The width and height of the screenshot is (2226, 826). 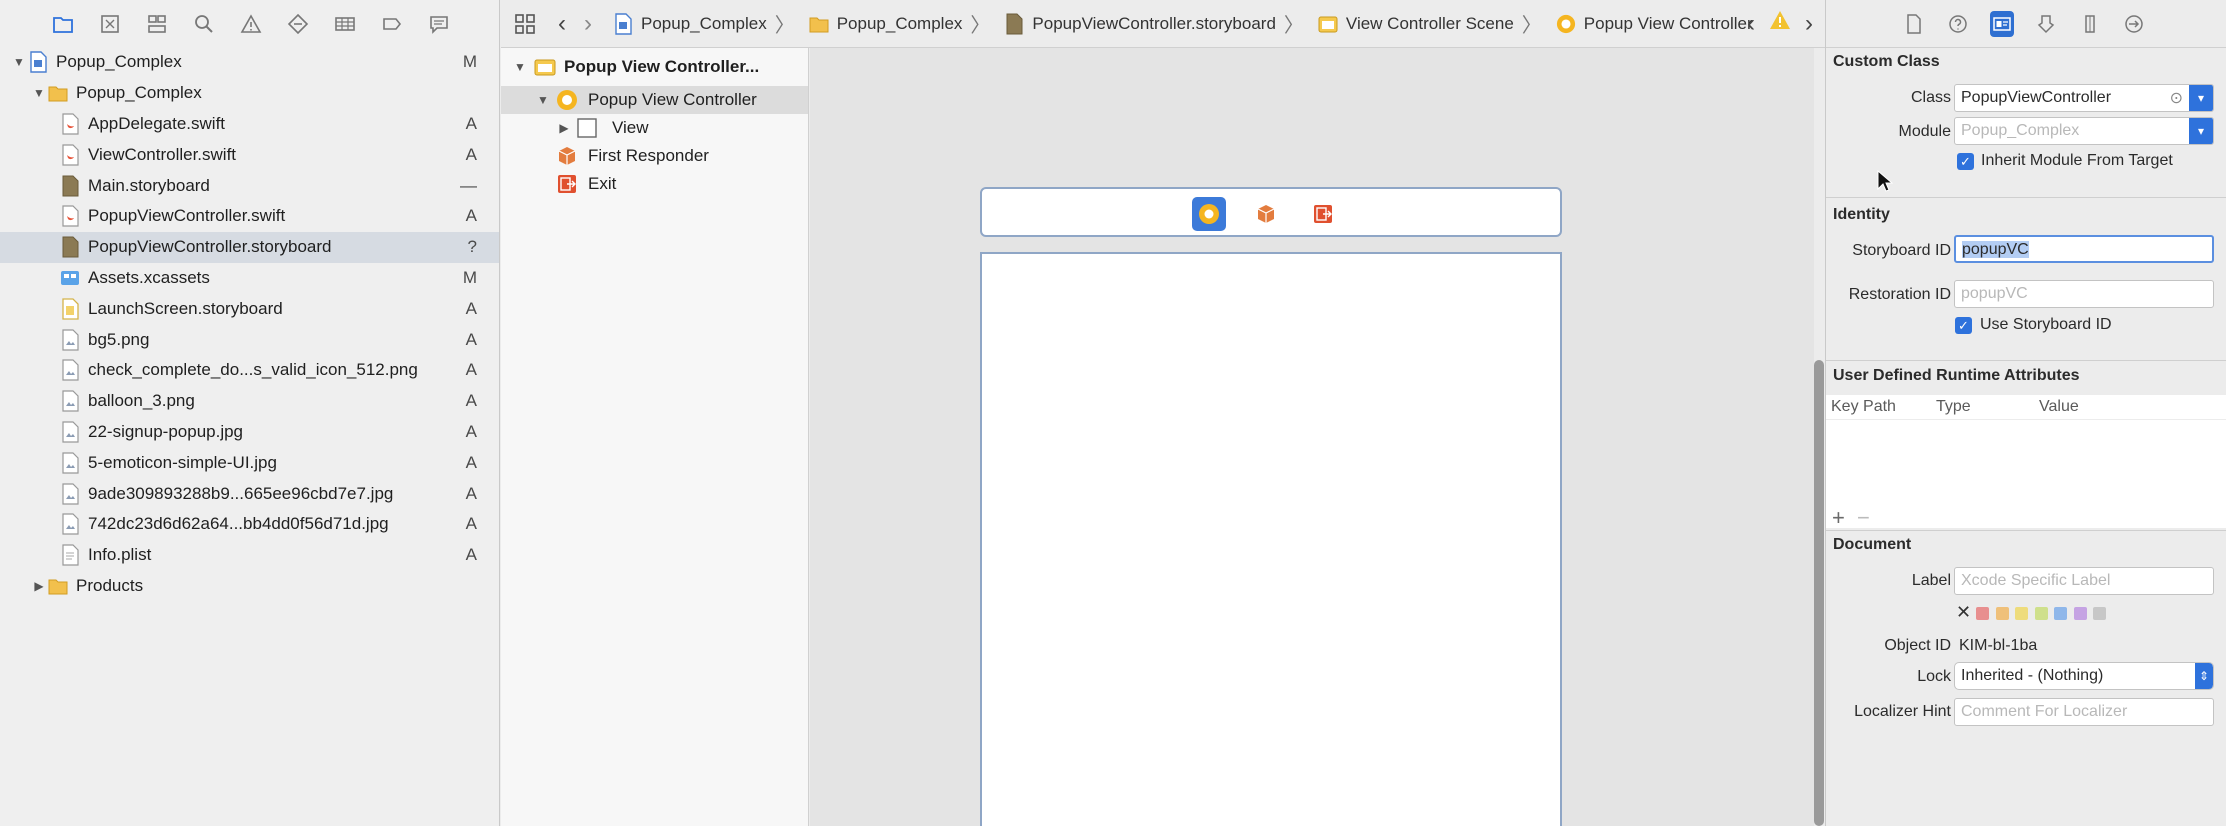 What do you see at coordinates (249, 401) in the screenshot?
I see `file-tree-row: balloon_3.png A` at bounding box center [249, 401].